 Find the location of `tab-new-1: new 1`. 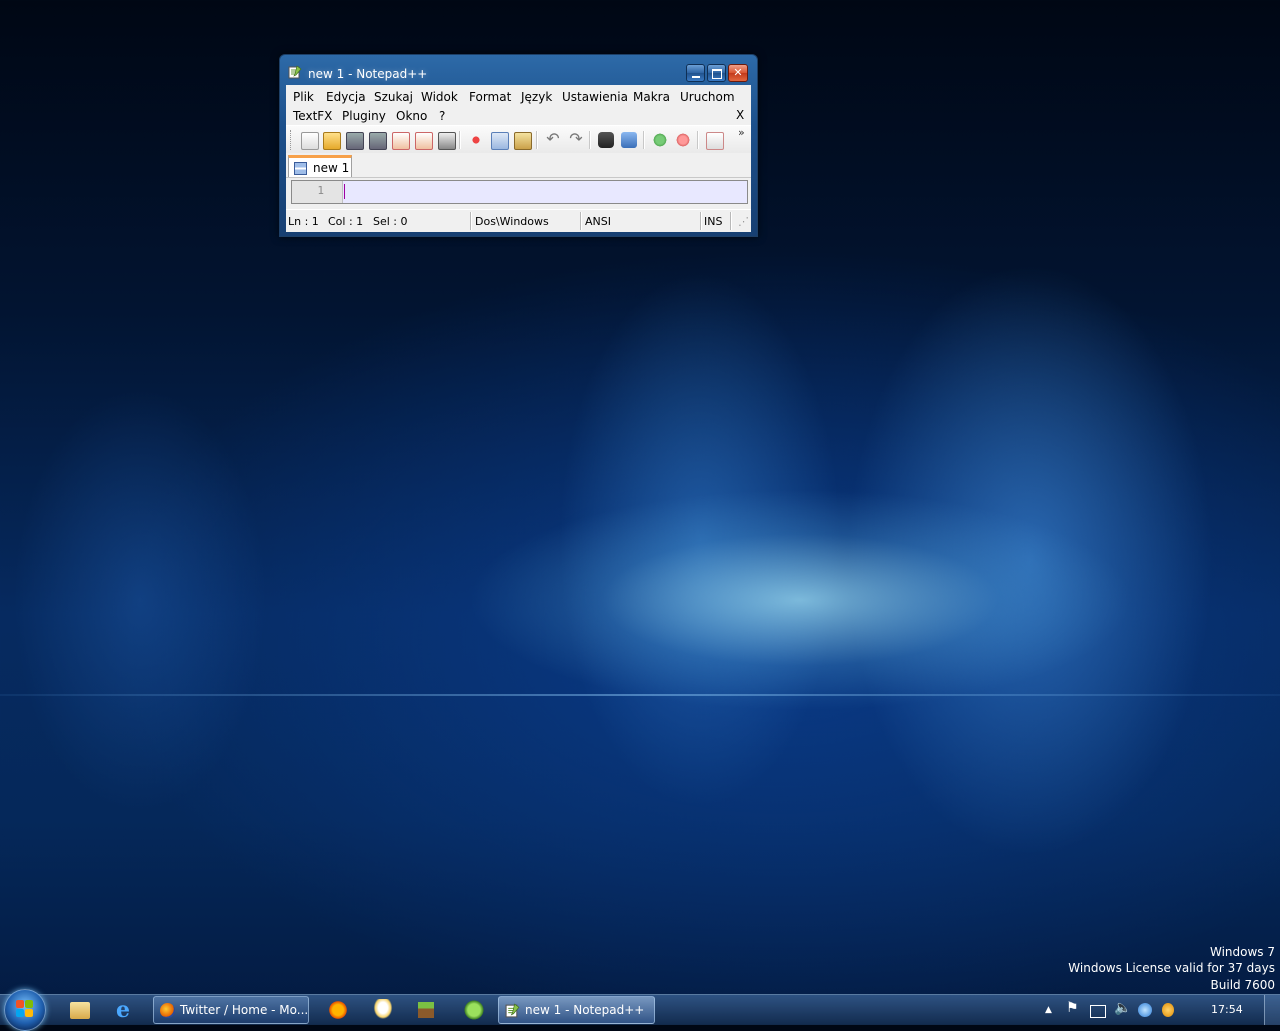

tab-new-1: new 1 is located at coordinates (320, 166).